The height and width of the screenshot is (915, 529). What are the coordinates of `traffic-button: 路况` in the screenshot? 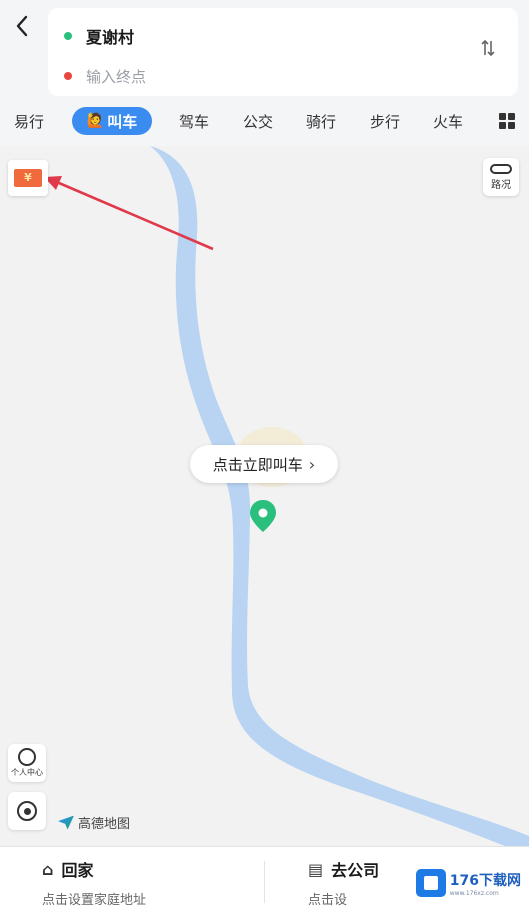 It's located at (501, 177).